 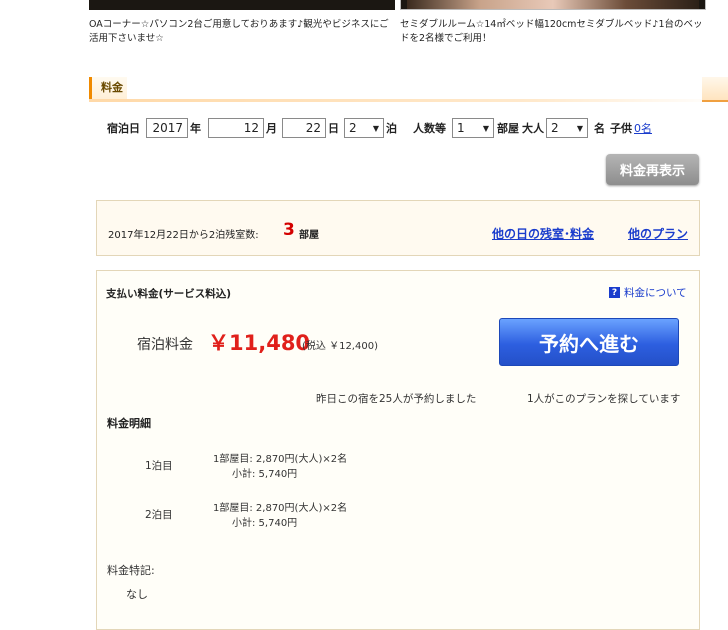 I want to click on reserve-button: 予約へ進む, so click(x=589, y=342).